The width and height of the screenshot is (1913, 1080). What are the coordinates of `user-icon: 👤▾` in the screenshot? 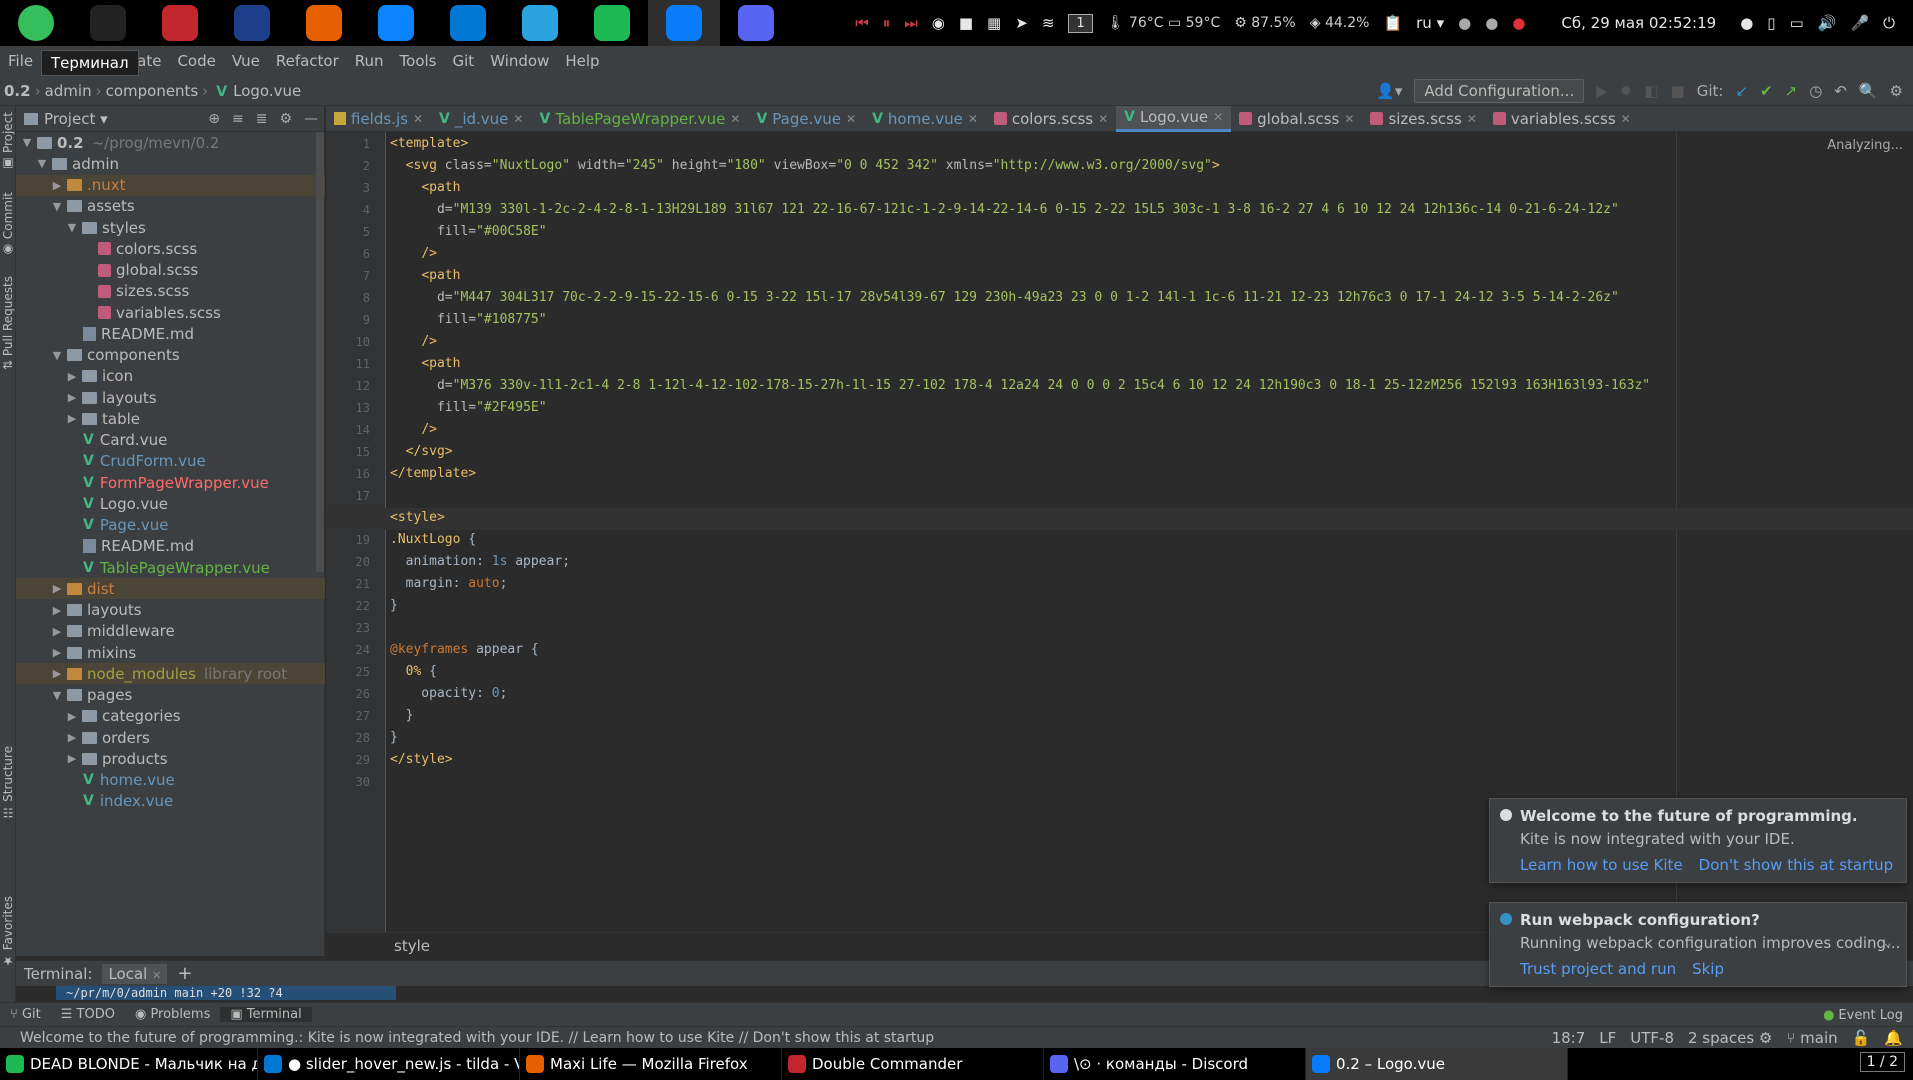 It's located at (1389, 91).